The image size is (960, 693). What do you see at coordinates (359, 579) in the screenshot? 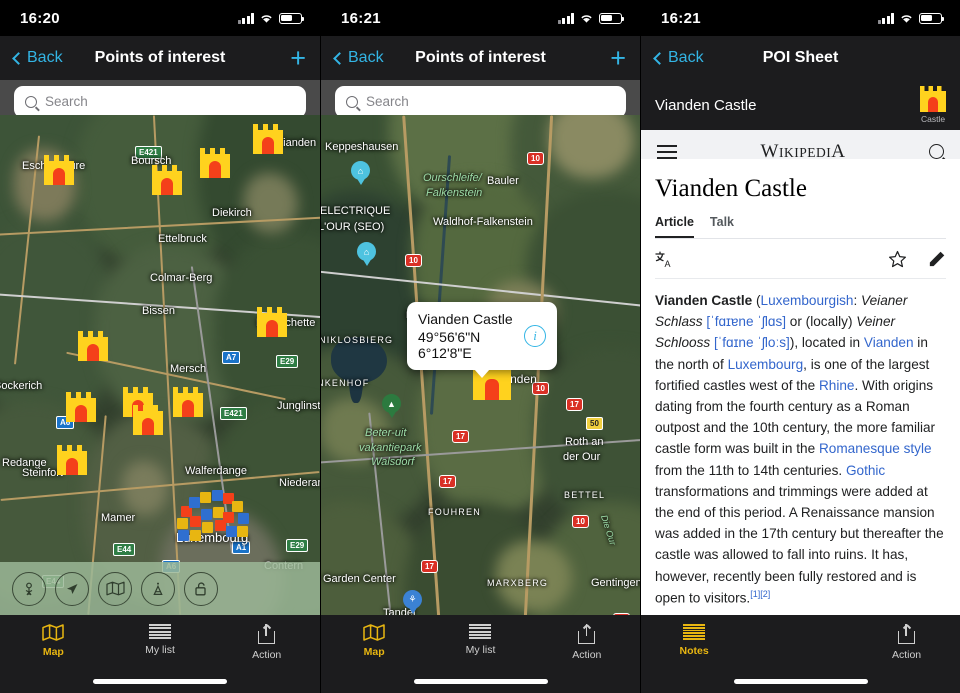
I see `map-label: Garden Center` at bounding box center [359, 579].